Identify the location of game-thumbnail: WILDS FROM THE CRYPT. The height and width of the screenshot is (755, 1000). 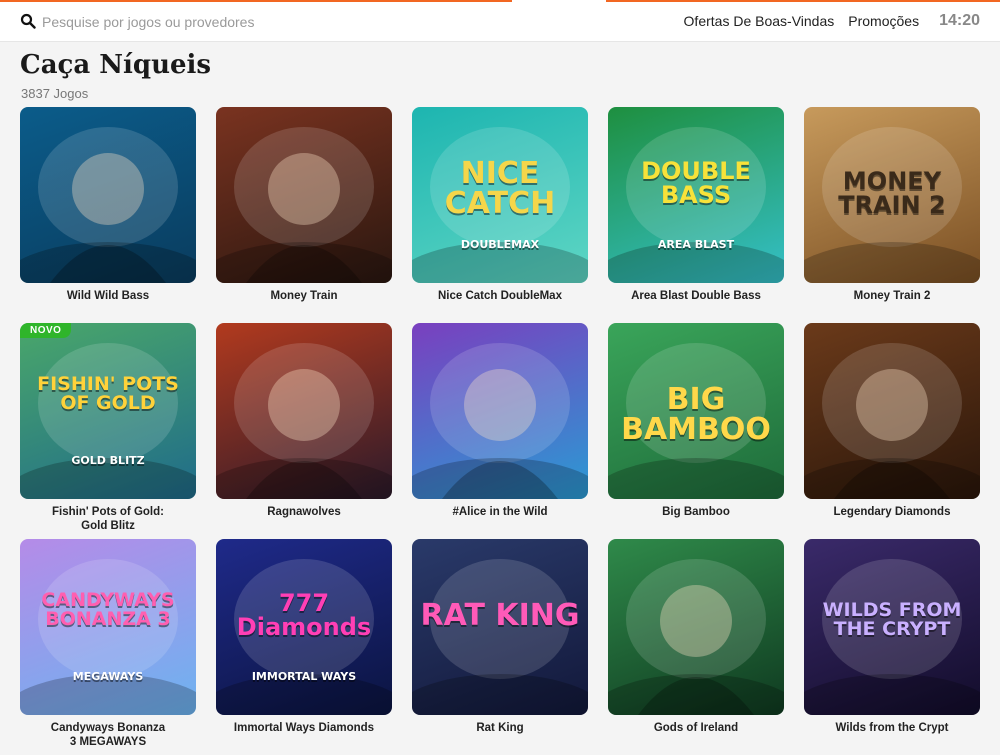
(892, 627).